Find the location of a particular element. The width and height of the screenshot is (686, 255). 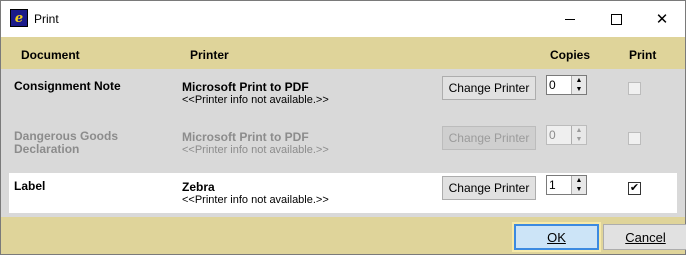

column-copies: Copies is located at coordinates (570, 55).